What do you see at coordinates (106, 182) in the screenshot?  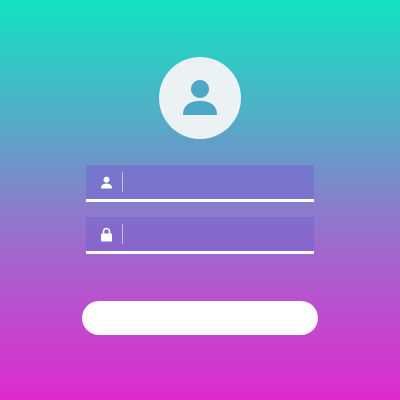 I see `user-icon` at bounding box center [106, 182].